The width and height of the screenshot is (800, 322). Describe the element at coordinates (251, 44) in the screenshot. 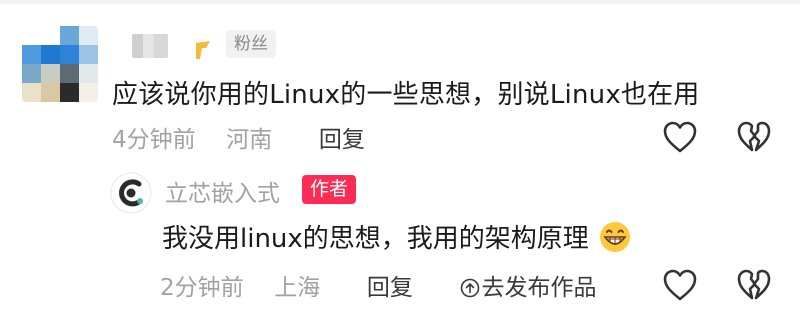

I see `fan-badge: 粉丝` at that location.